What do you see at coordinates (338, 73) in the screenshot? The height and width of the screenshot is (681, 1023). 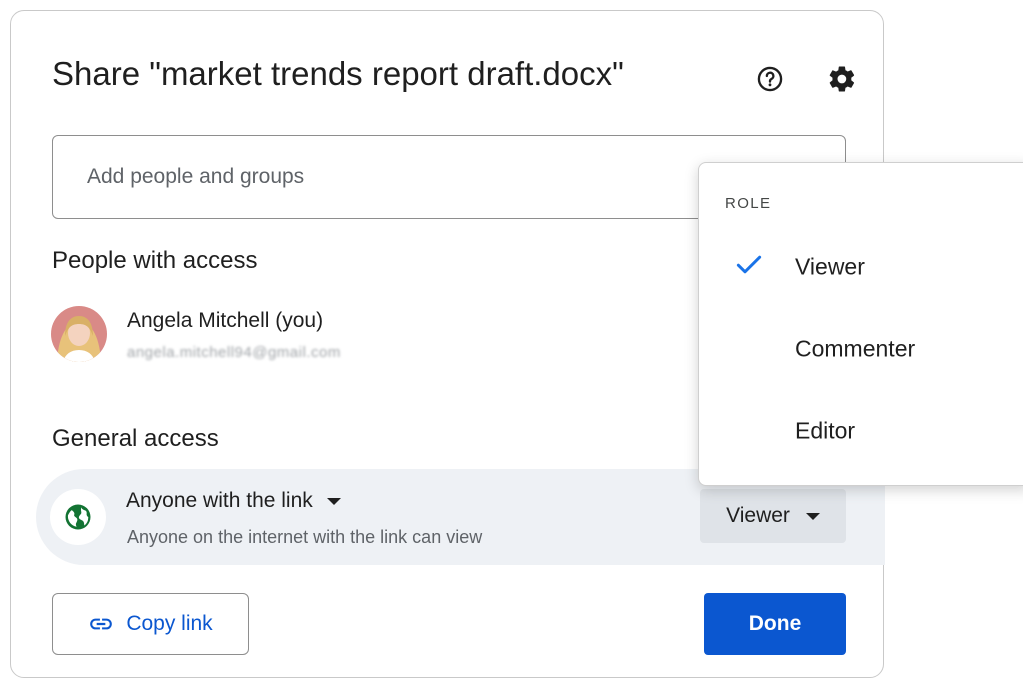 I see `dialog-title: Share "market trends report draft.docx"` at bounding box center [338, 73].